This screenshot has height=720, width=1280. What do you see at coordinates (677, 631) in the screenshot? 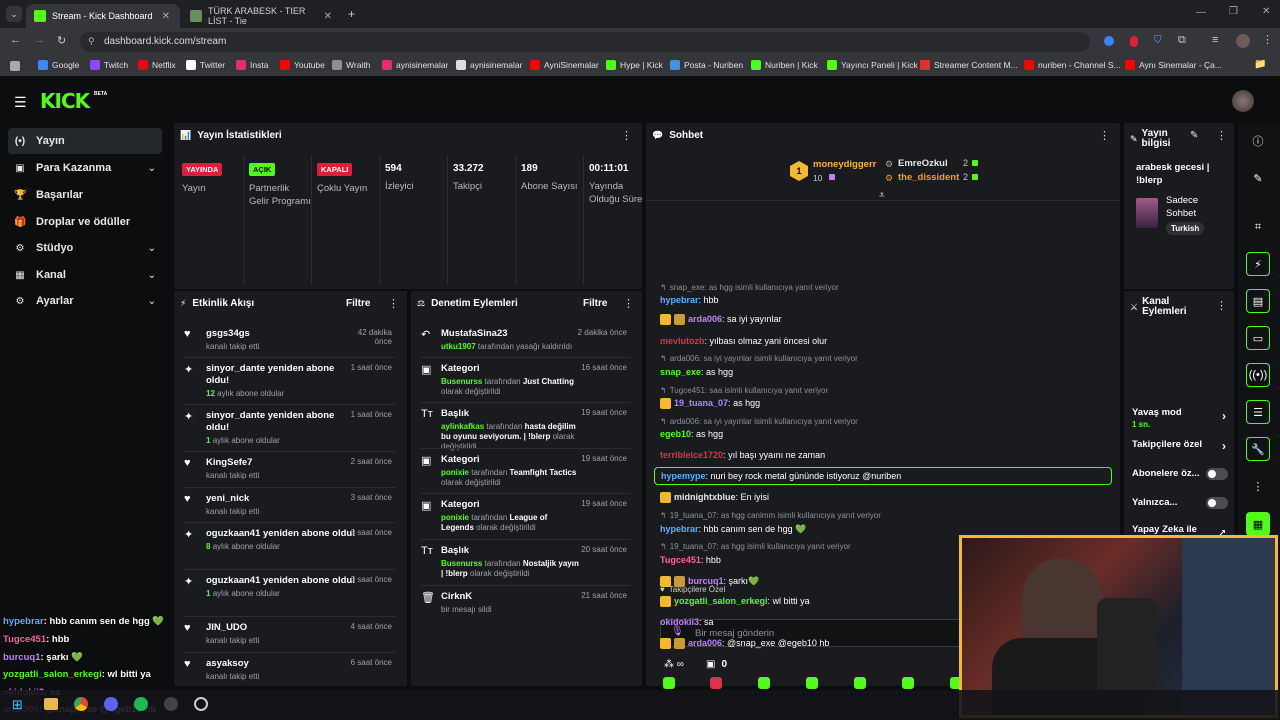
I see `microphone-icon: 🎙` at bounding box center [677, 631].